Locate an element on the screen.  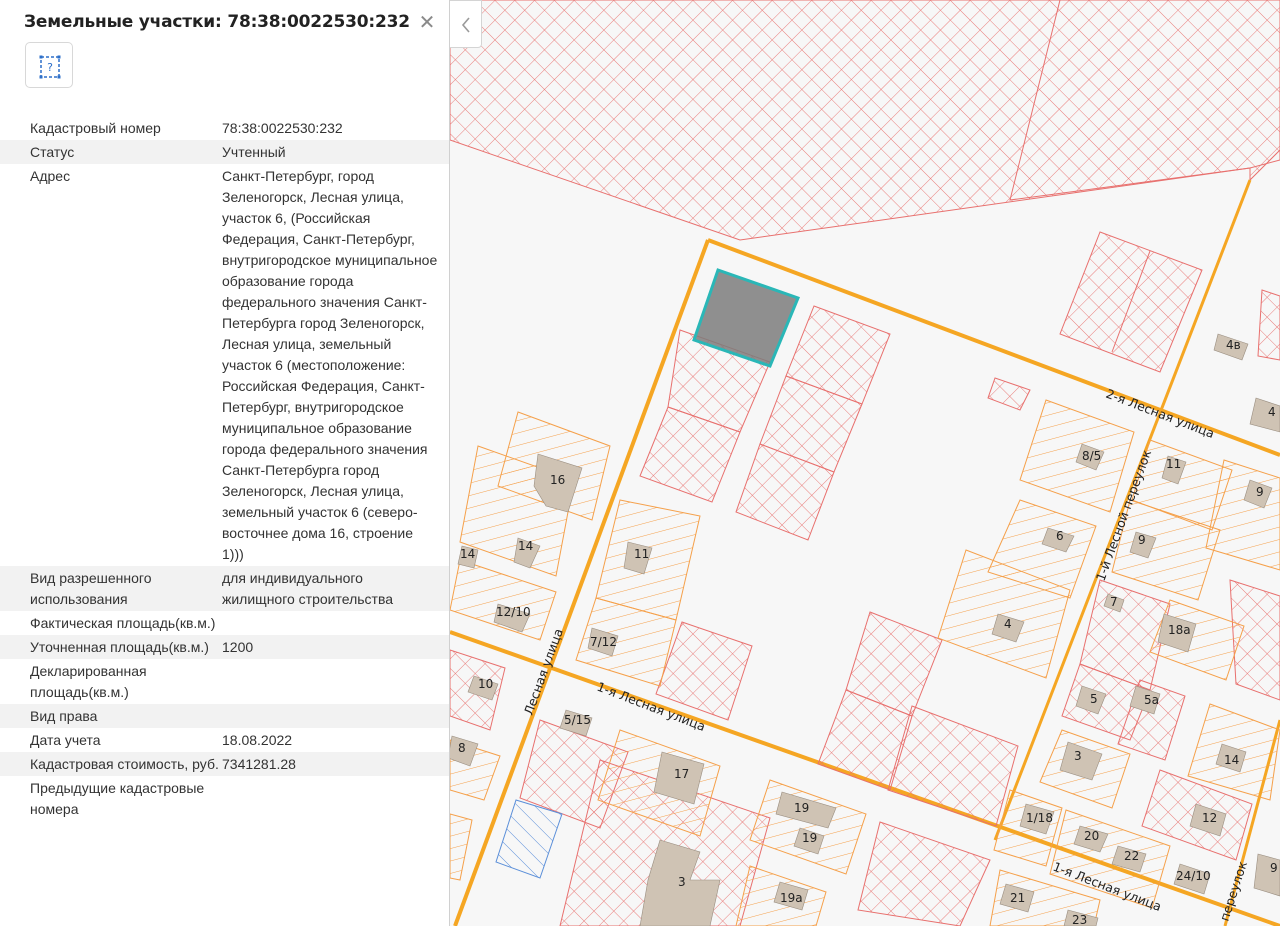
table-row: Фактическая площадь(кв.м.) is located at coordinates (224, 623).